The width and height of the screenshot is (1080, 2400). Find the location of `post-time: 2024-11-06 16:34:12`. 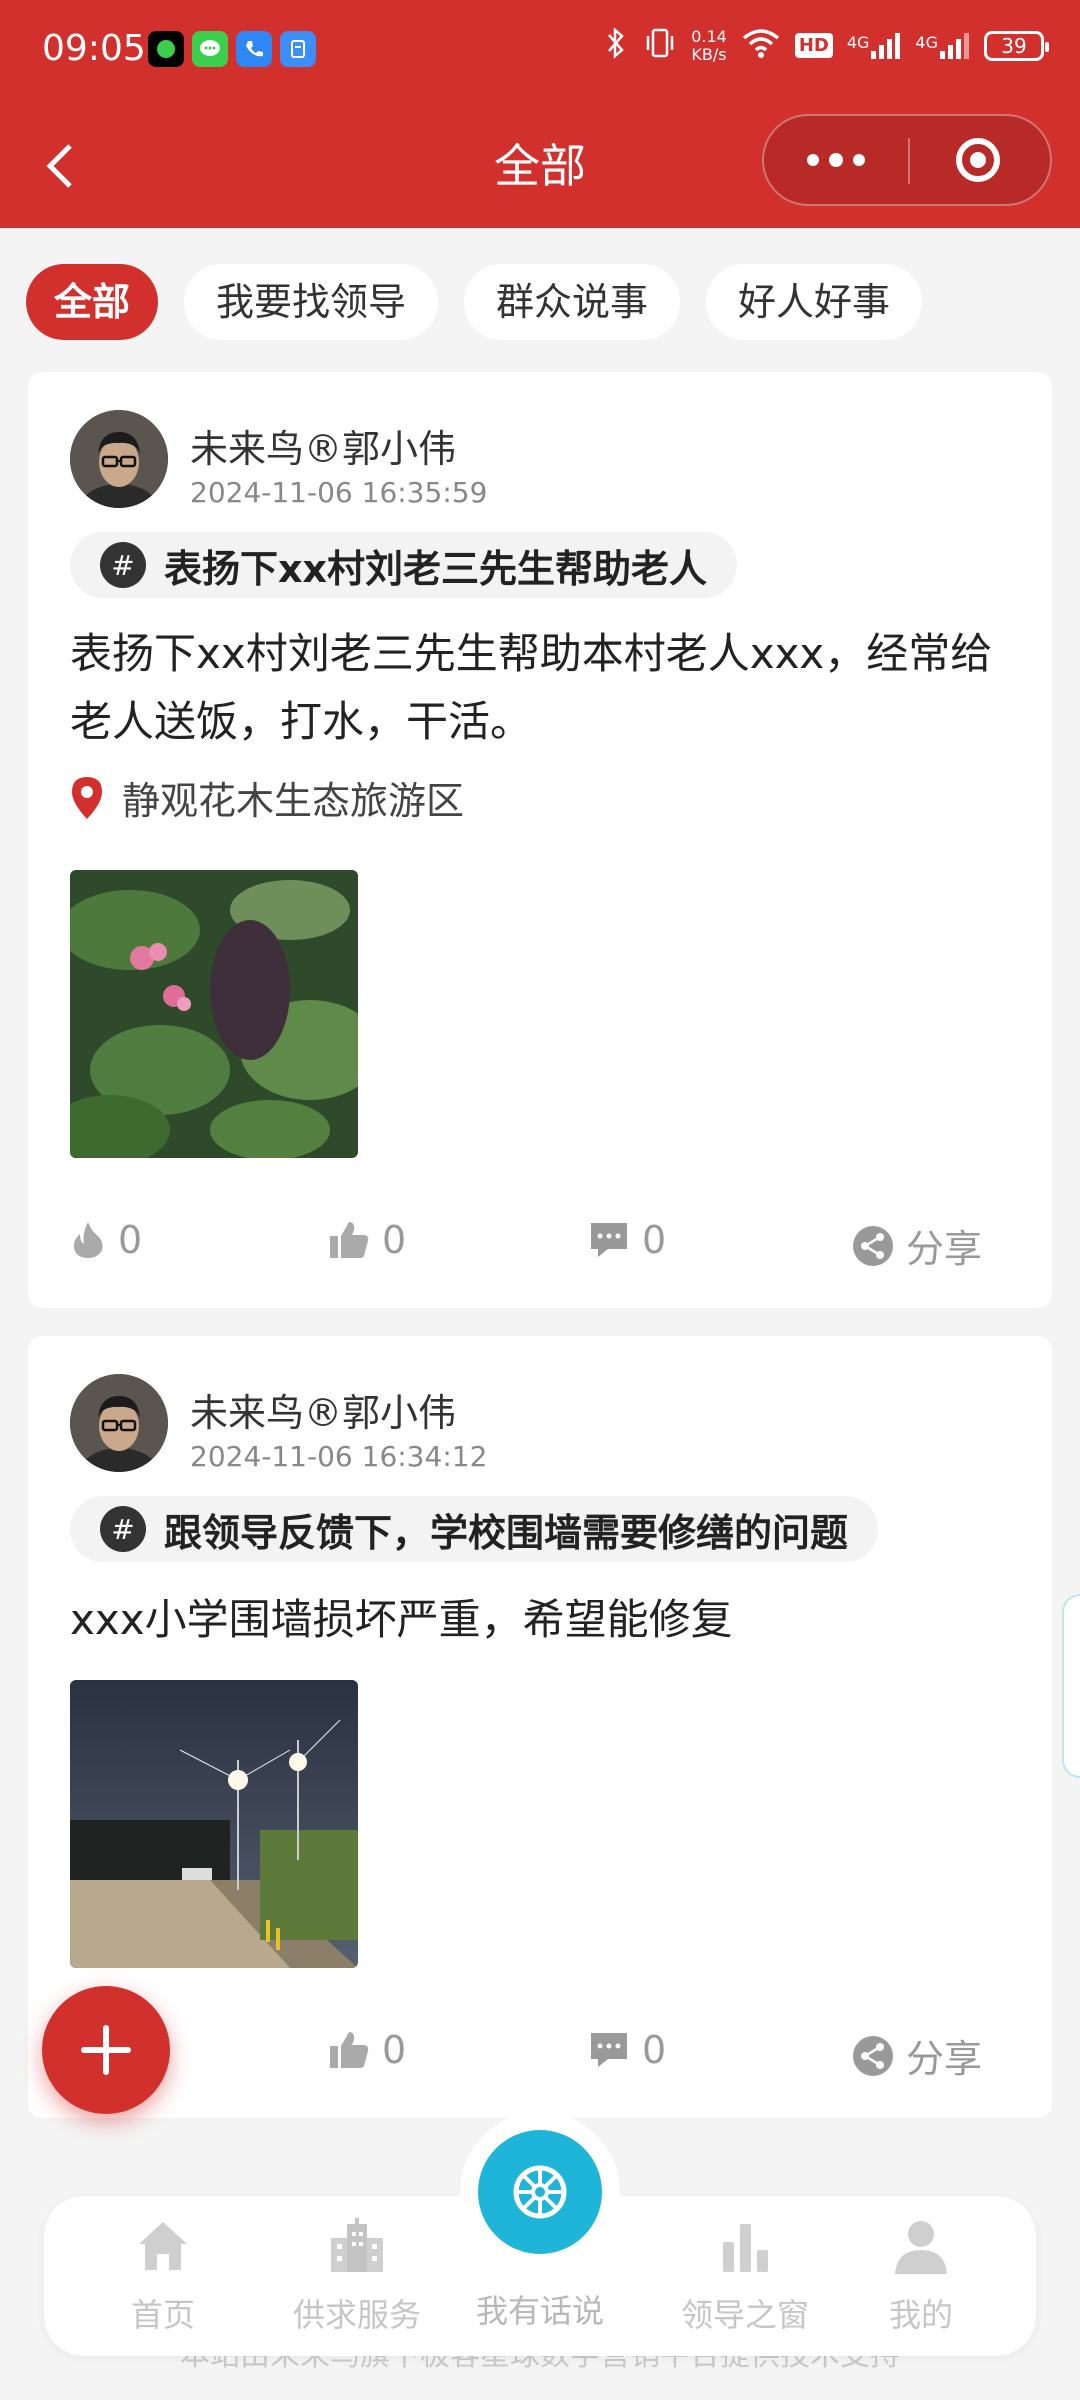

post-time: 2024-11-06 16:34:12 is located at coordinates (339, 1456).